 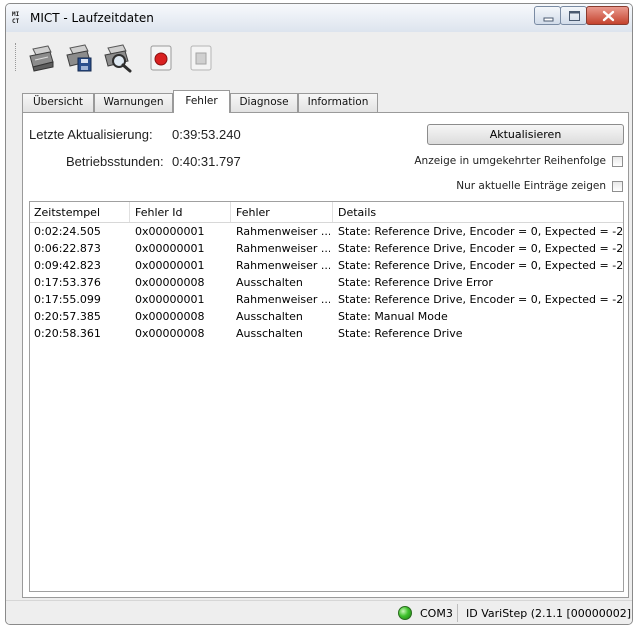 I want to click on close-icon, so click(x=608, y=16).